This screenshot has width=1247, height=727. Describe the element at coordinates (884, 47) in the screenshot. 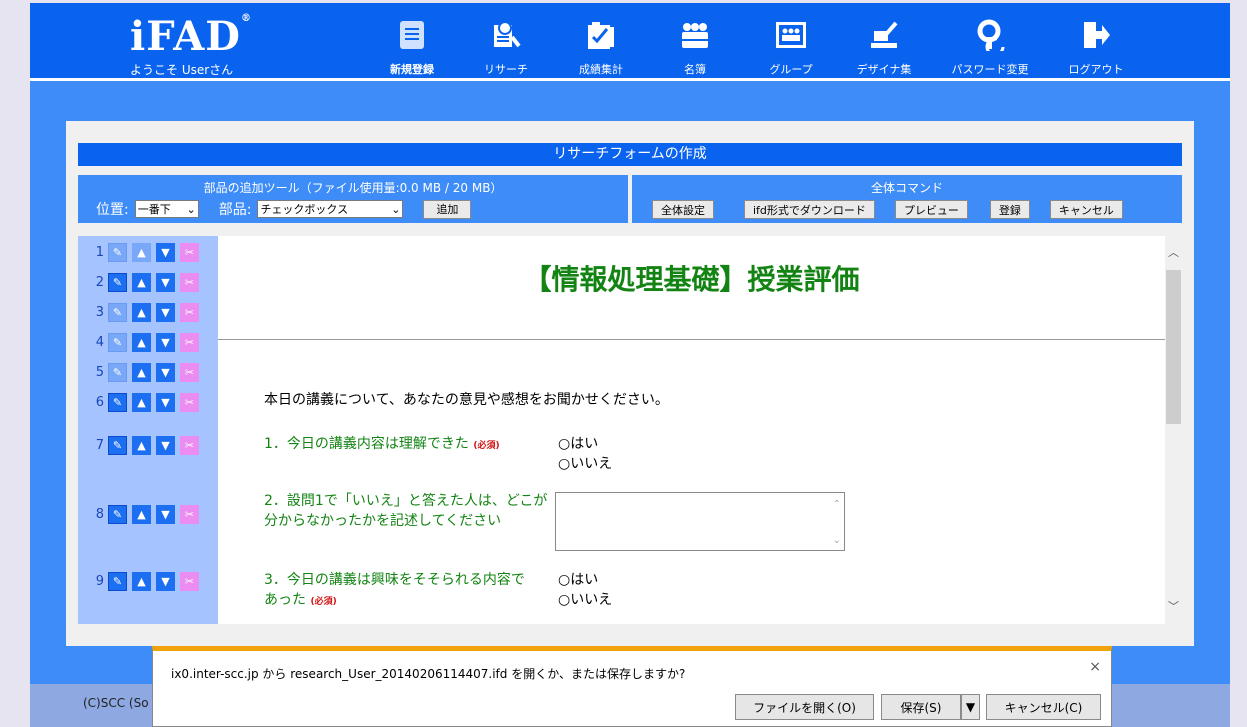

I see `nav-designer: デザイナ集` at that location.